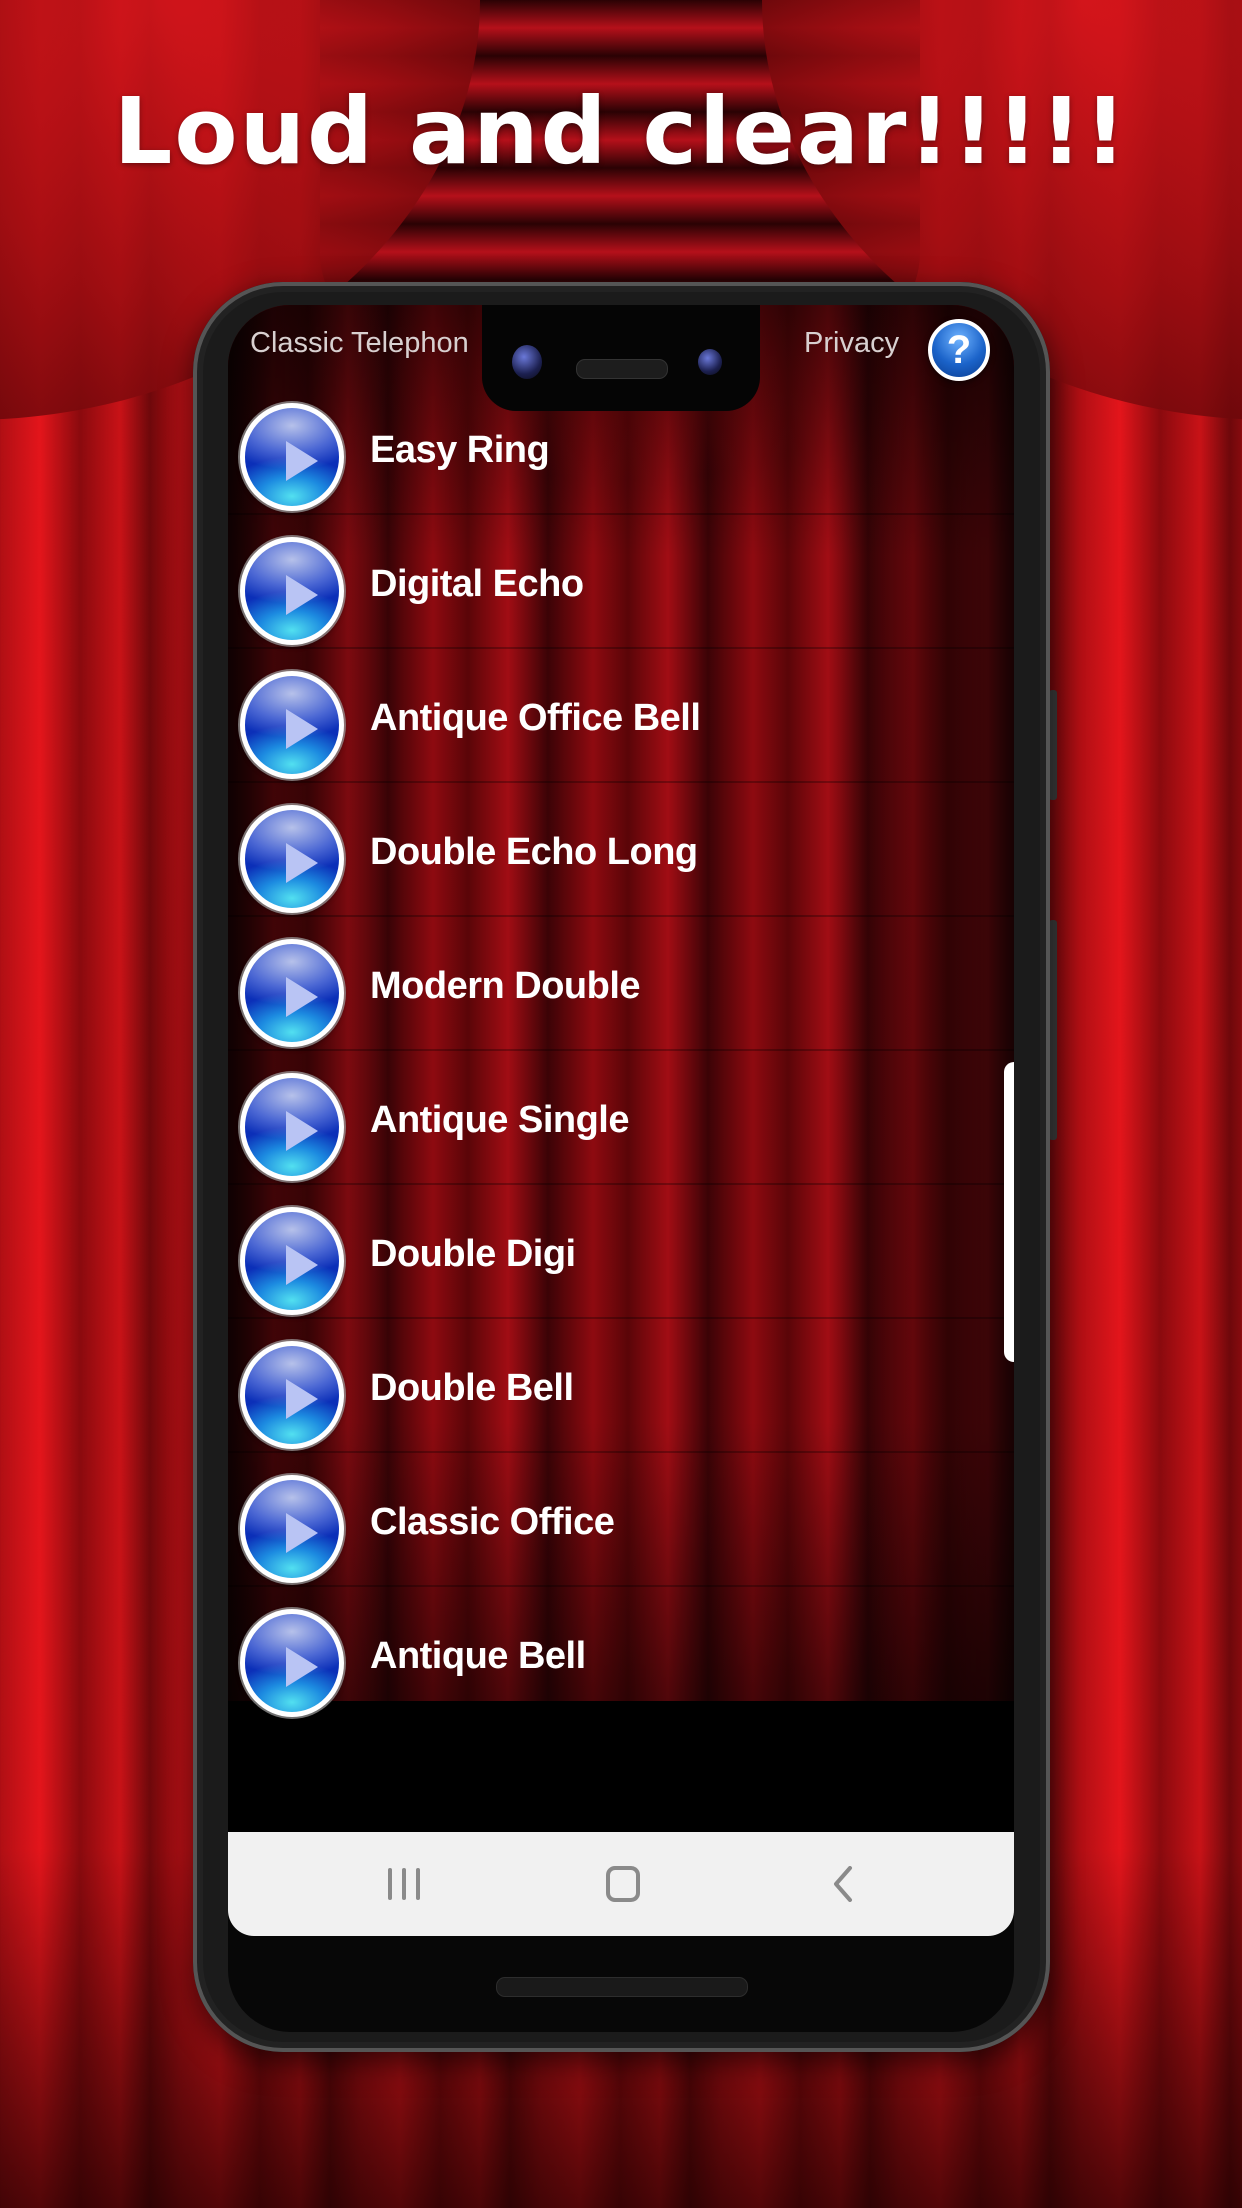 Image resolution: width=1242 pixels, height=2208 pixels. What do you see at coordinates (492, 1522) in the screenshot?
I see `ringtone-label: Classic Office` at bounding box center [492, 1522].